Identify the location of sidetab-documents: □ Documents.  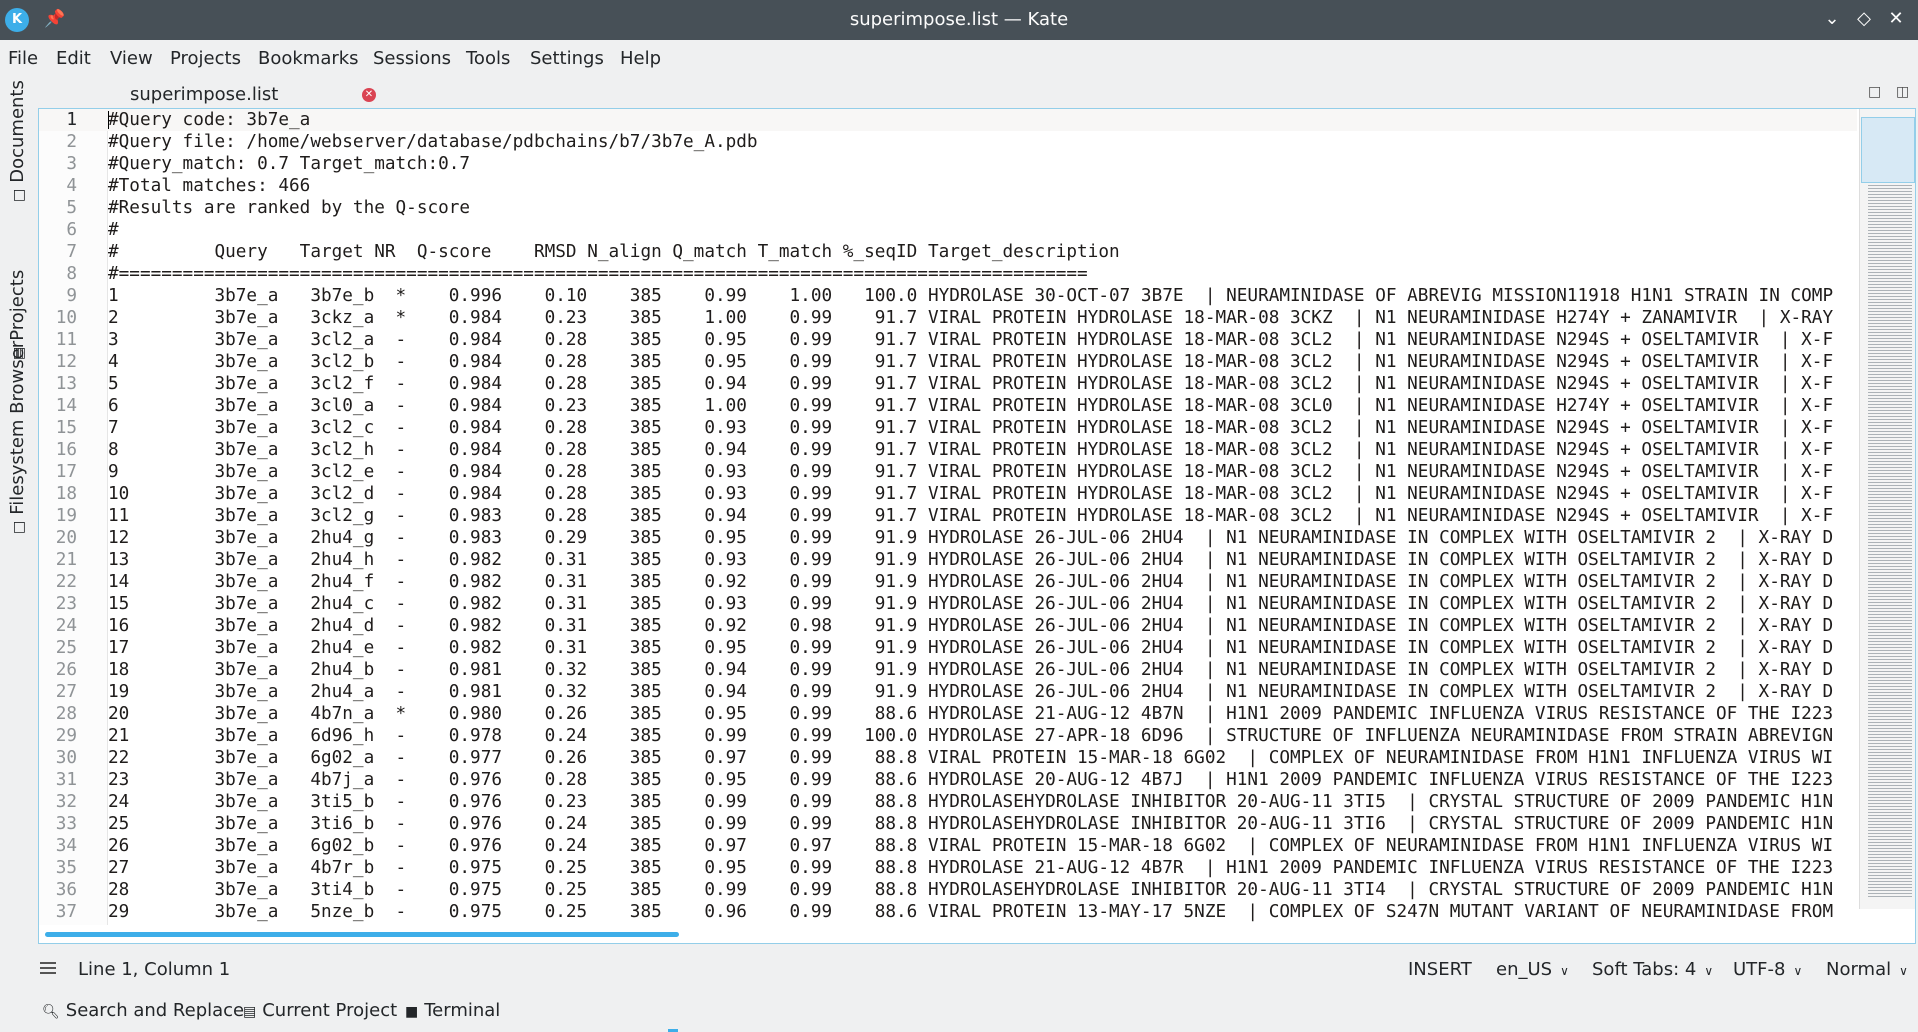
(18, 141).